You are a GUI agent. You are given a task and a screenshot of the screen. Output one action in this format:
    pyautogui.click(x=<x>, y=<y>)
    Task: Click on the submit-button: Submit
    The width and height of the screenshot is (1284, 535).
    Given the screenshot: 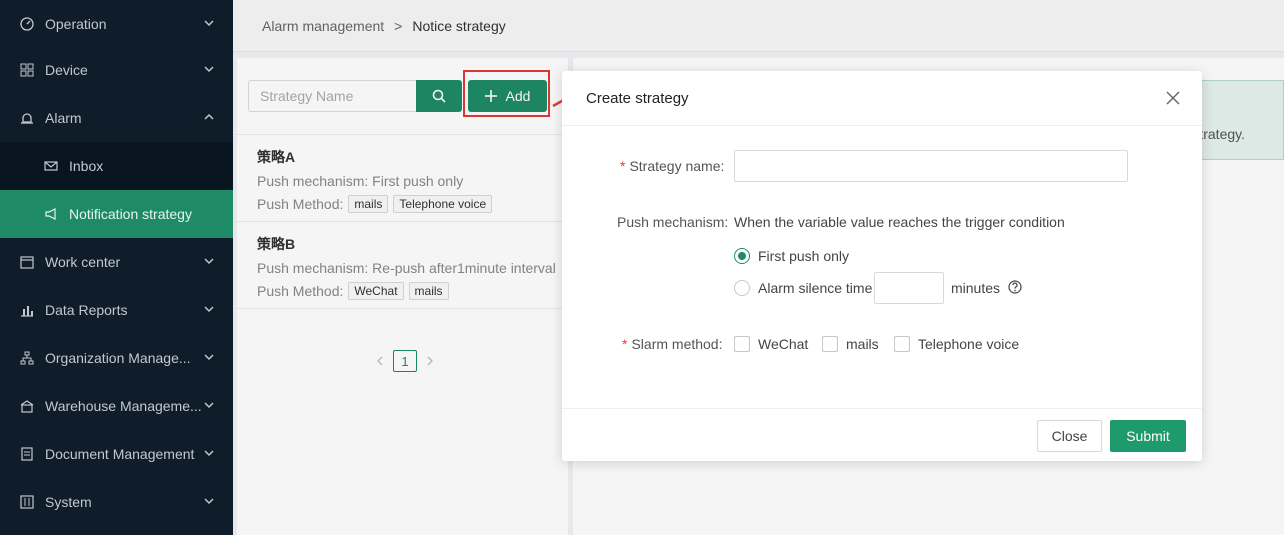 What is the action you would take?
    pyautogui.click(x=1148, y=436)
    